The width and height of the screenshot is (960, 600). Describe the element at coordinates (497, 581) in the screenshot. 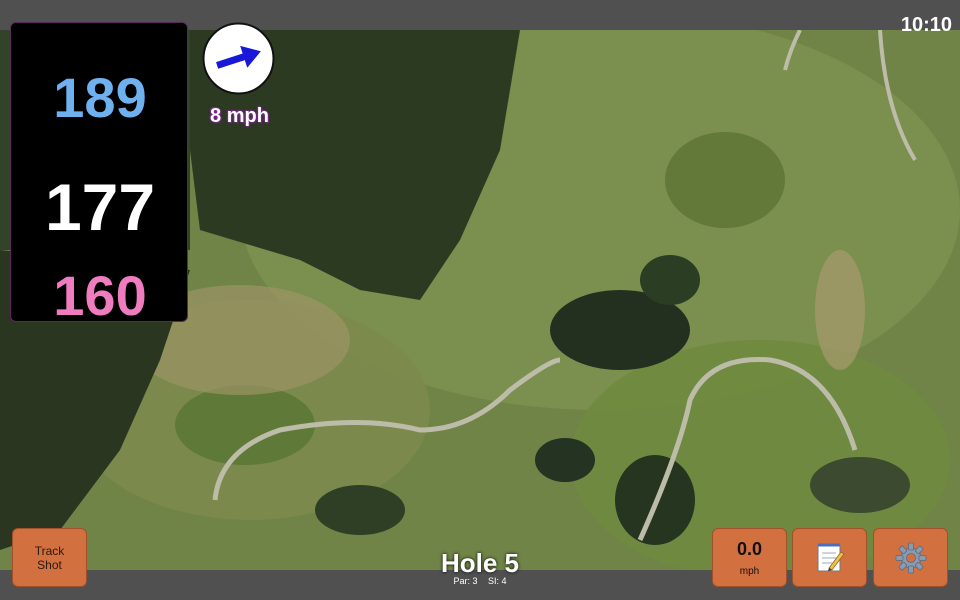

I see `hole-stroke-index: SI: 4` at that location.